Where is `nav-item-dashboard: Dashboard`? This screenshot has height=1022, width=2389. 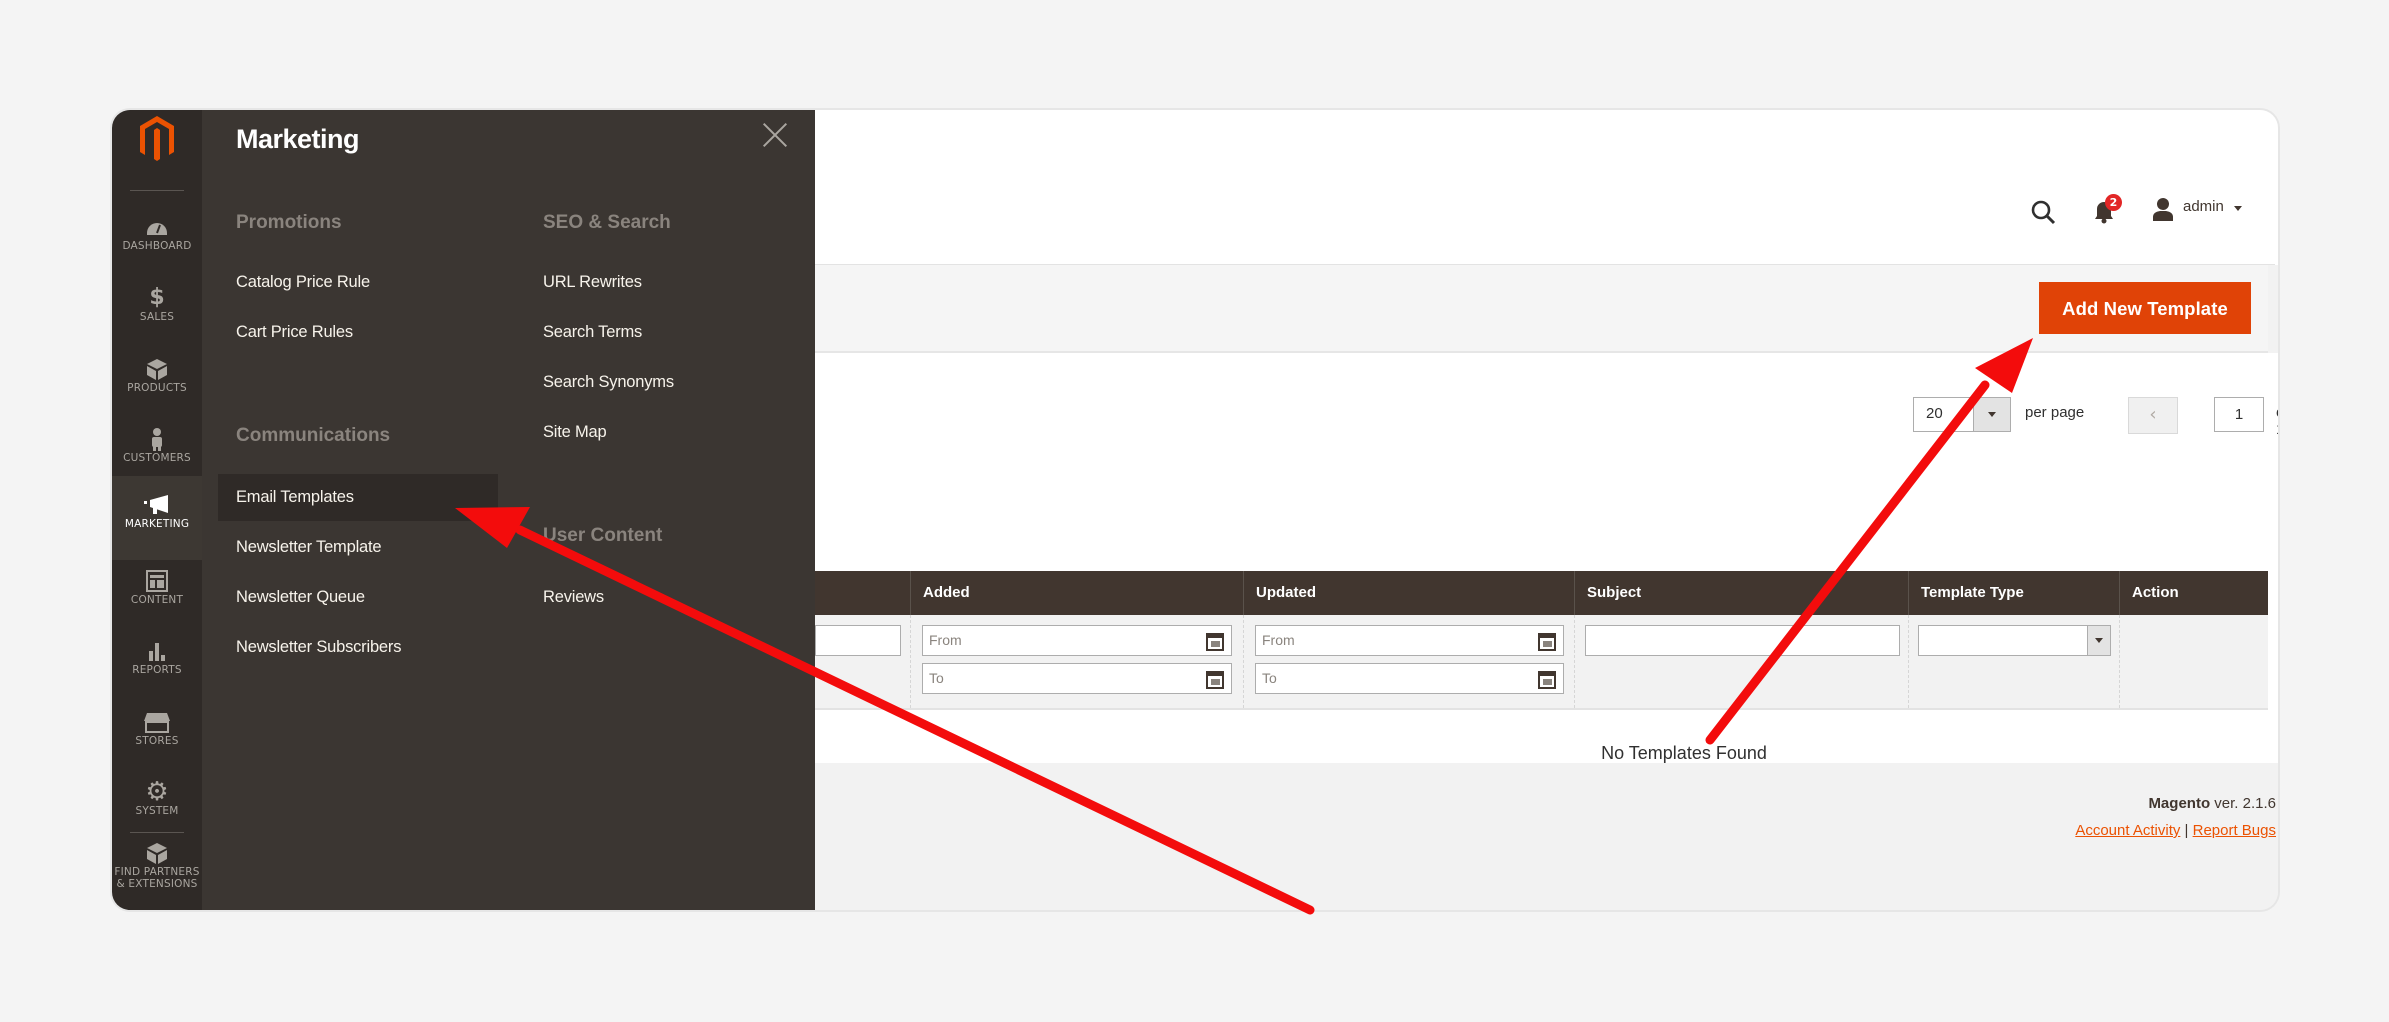
nav-item-dashboard: Dashboard is located at coordinates (157, 239).